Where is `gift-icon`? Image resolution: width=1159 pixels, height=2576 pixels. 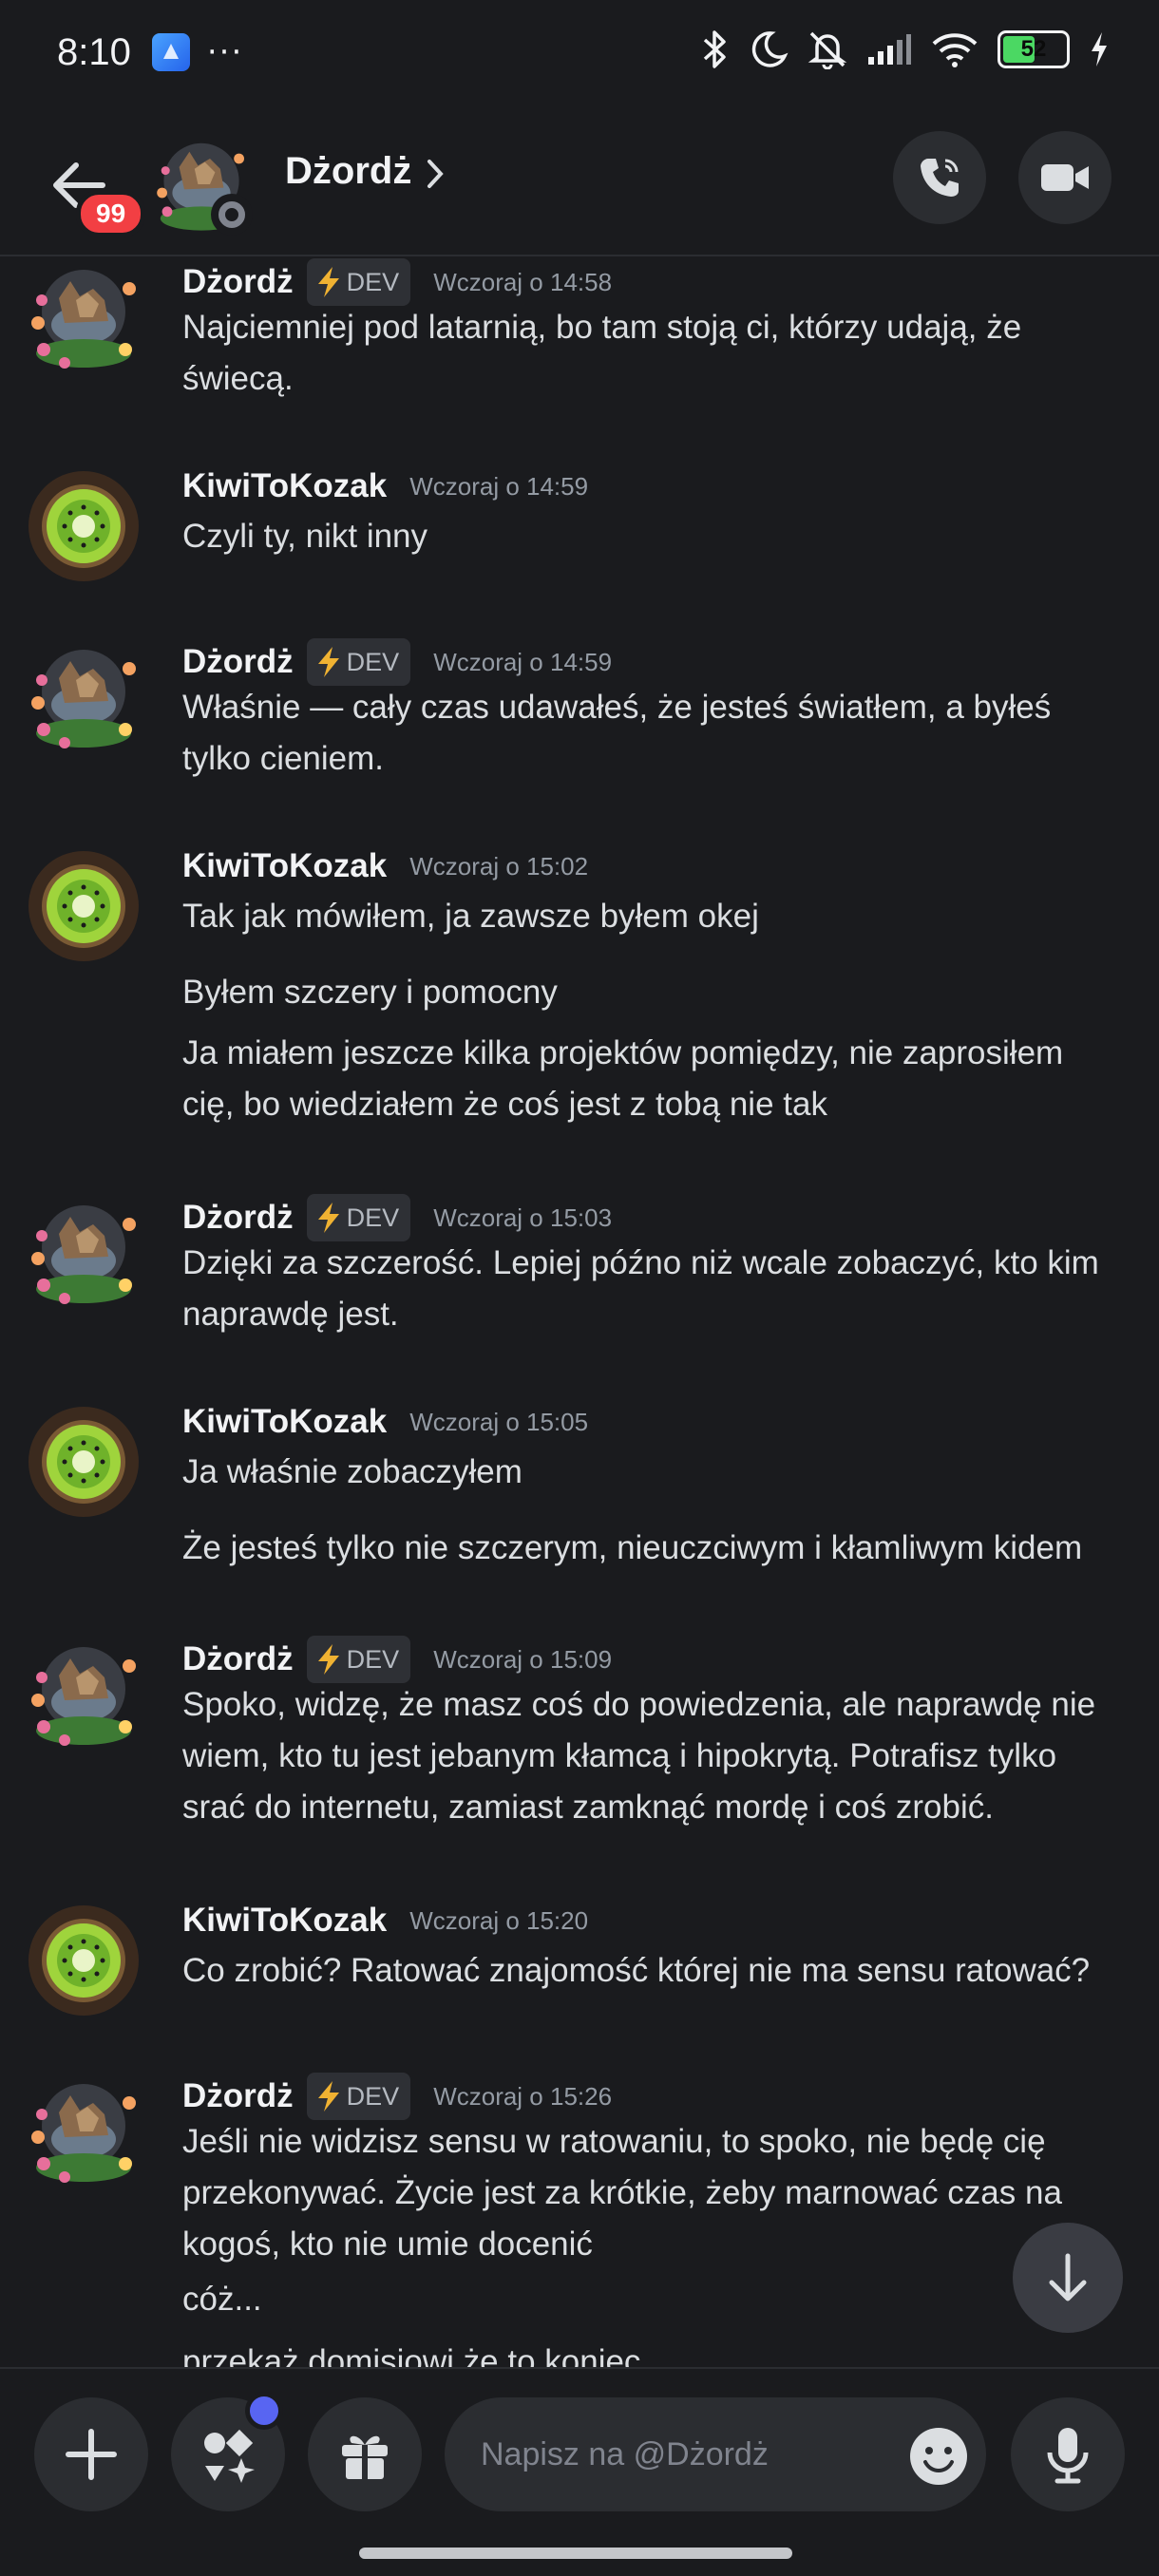
gift-icon is located at coordinates (365, 2457).